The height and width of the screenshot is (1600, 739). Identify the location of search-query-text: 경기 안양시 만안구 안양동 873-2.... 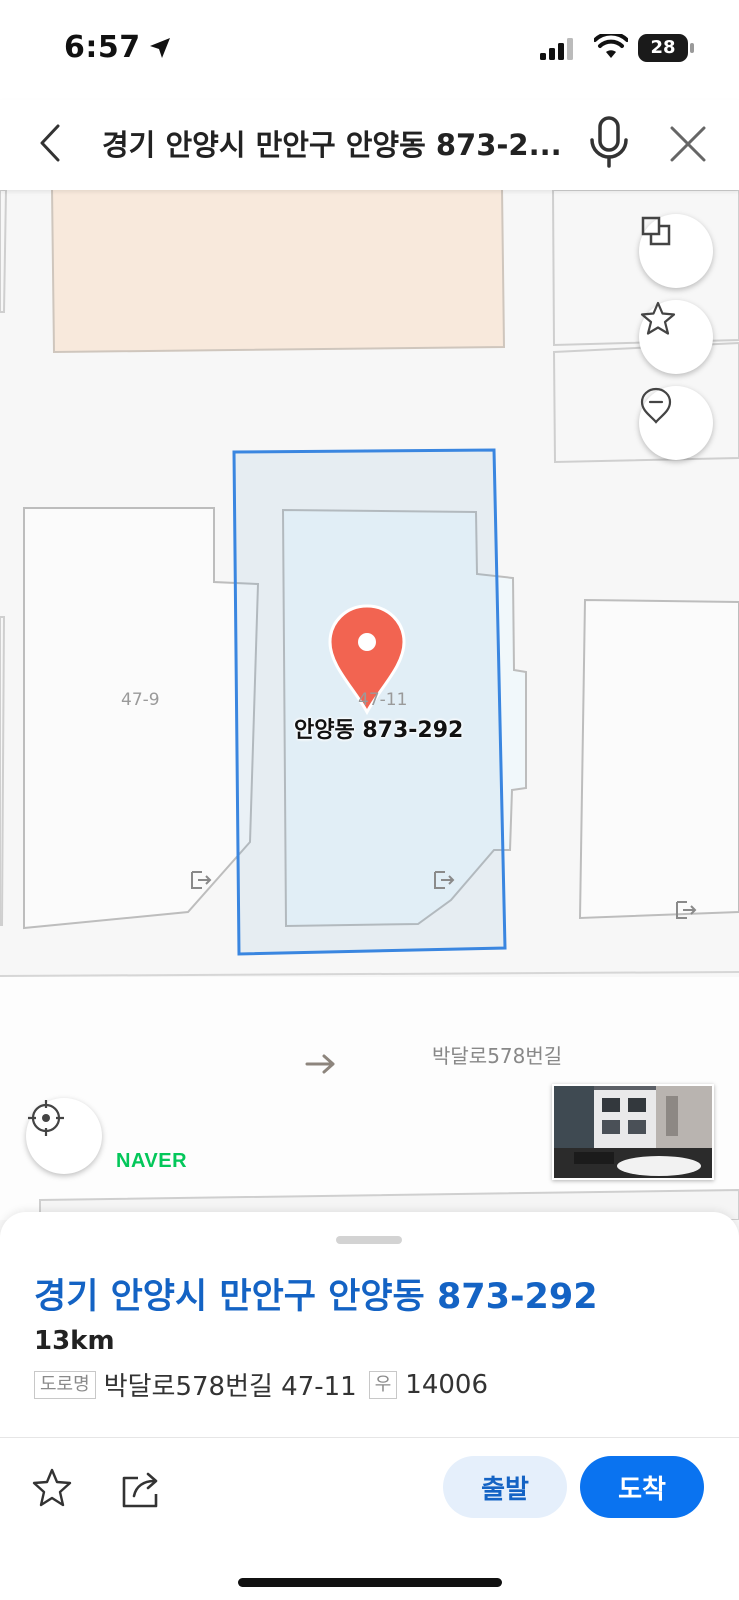
(332, 143).